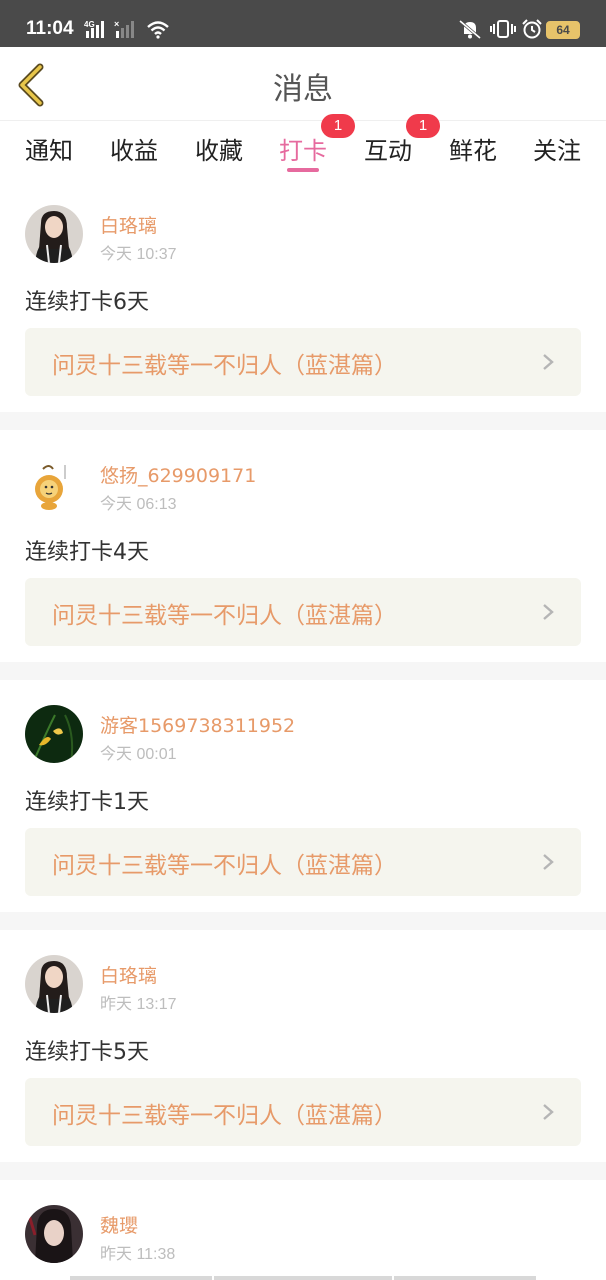  What do you see at coordinates (338, 126) in the screenshot?
I see `tab-checkin-badge: 1` at bounding box center [338, 126].